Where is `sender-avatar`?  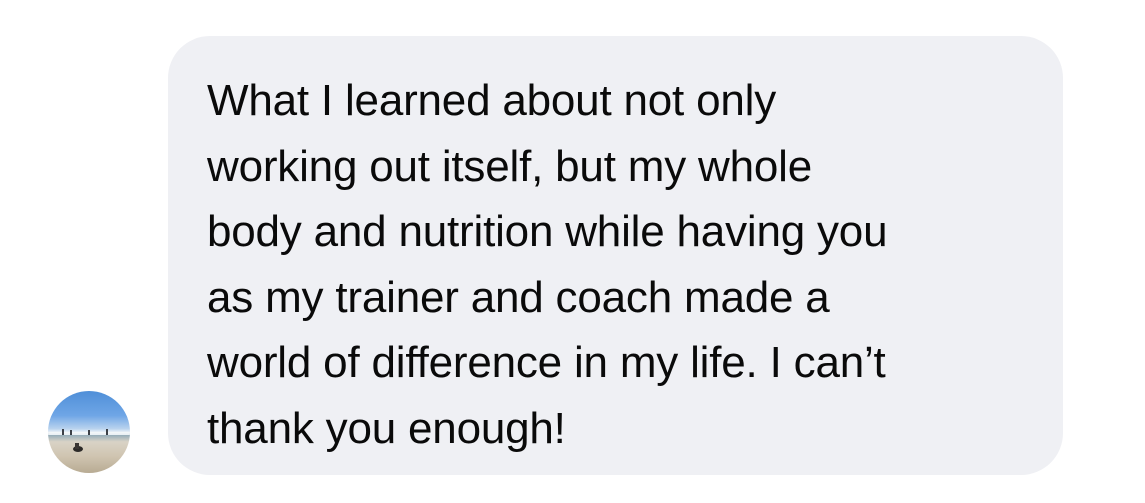
sender-avatar is located at coordinates (89, 432).